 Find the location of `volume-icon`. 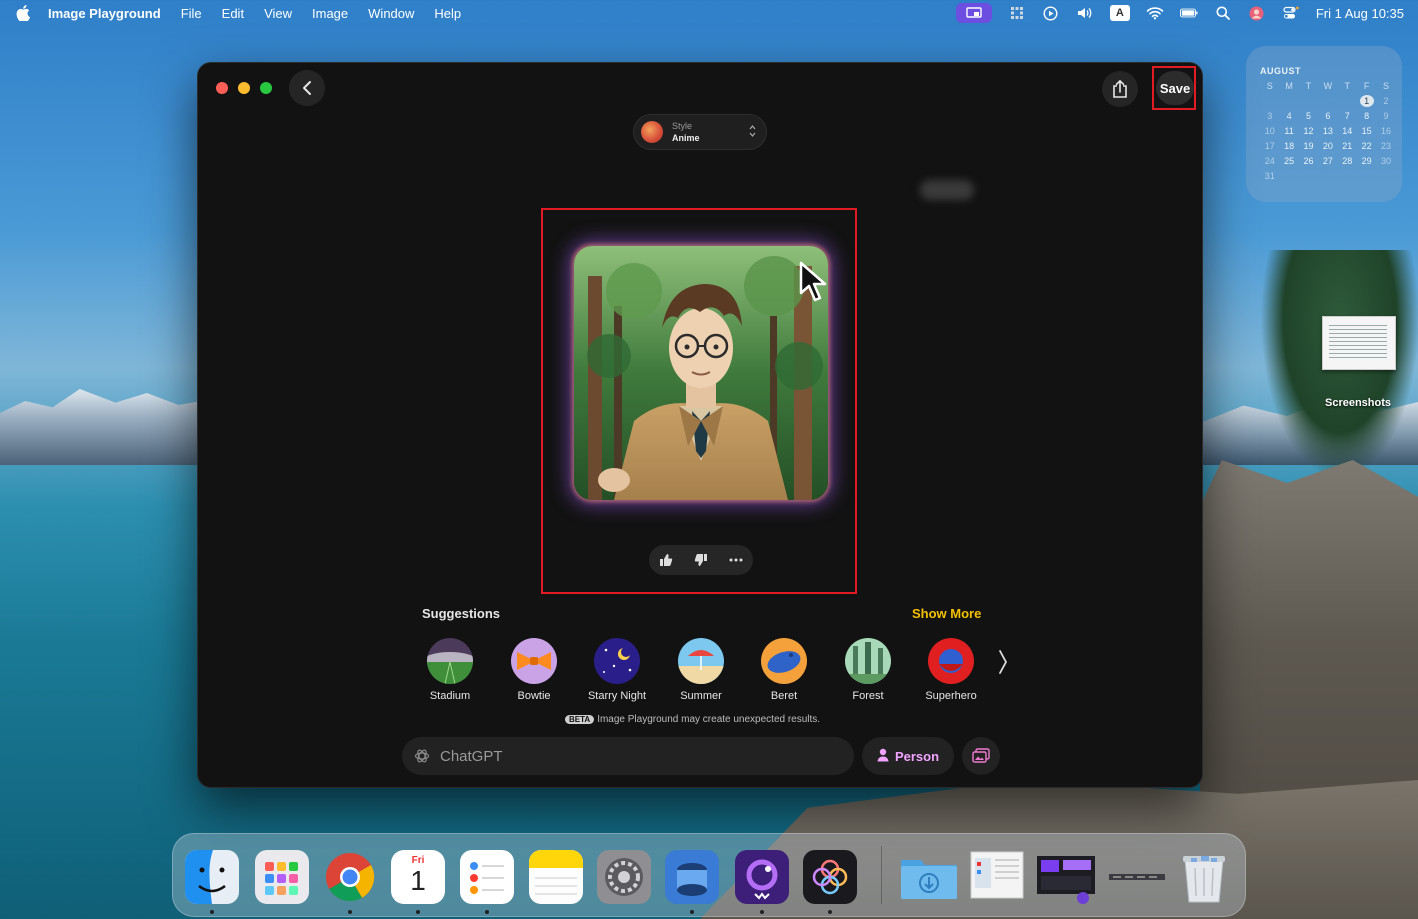

volume-icon is located at coordinates (1085, 13).